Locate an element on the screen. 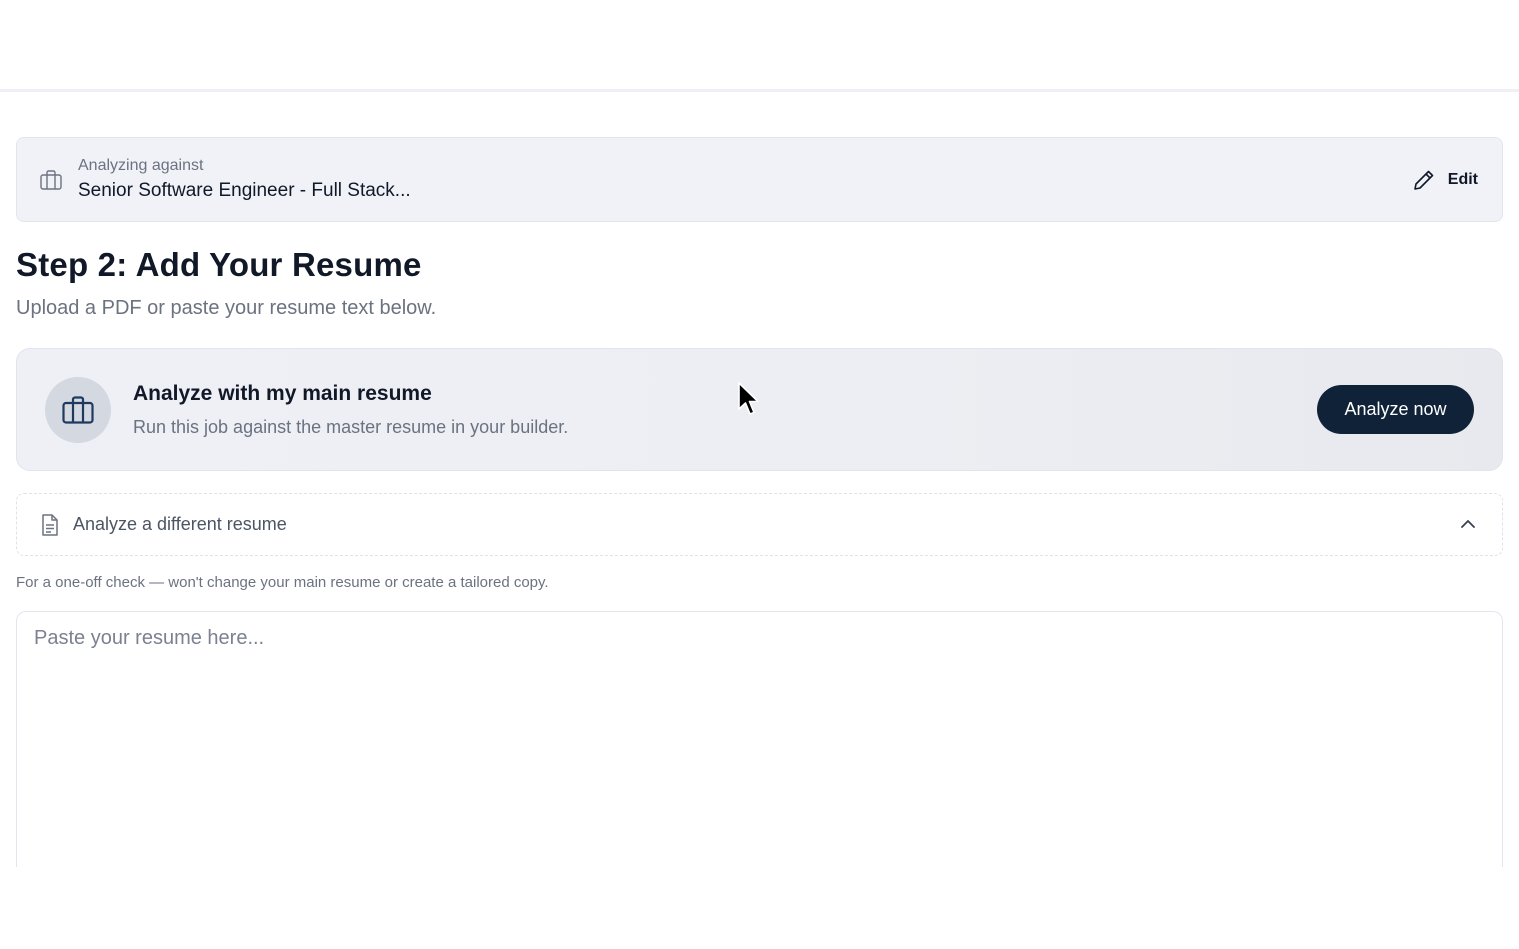 The height and width of the screenshot is (949, 1519). pencil-icon is located at coordinates (1423, 180).